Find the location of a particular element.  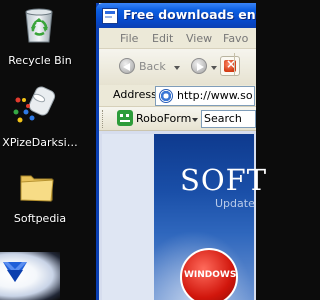

search-label: Search is located at coordinates (223, 118).